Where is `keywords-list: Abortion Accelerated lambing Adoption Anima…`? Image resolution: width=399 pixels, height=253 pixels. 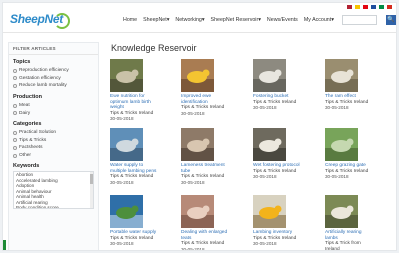
keywords-list: Abortion Accelerated lambing Adoption Anima… is located at coordinates (53, 190).